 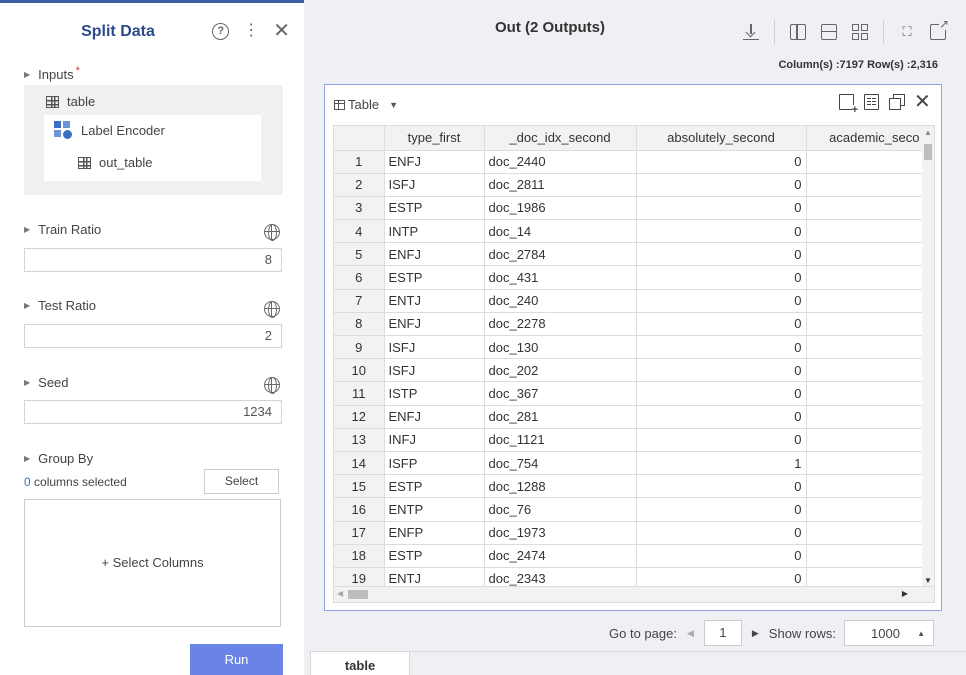 What do you see at coordinates (241, 481) in the screenshot?
I see `select-button: Select` at bounding box center [241, 481].